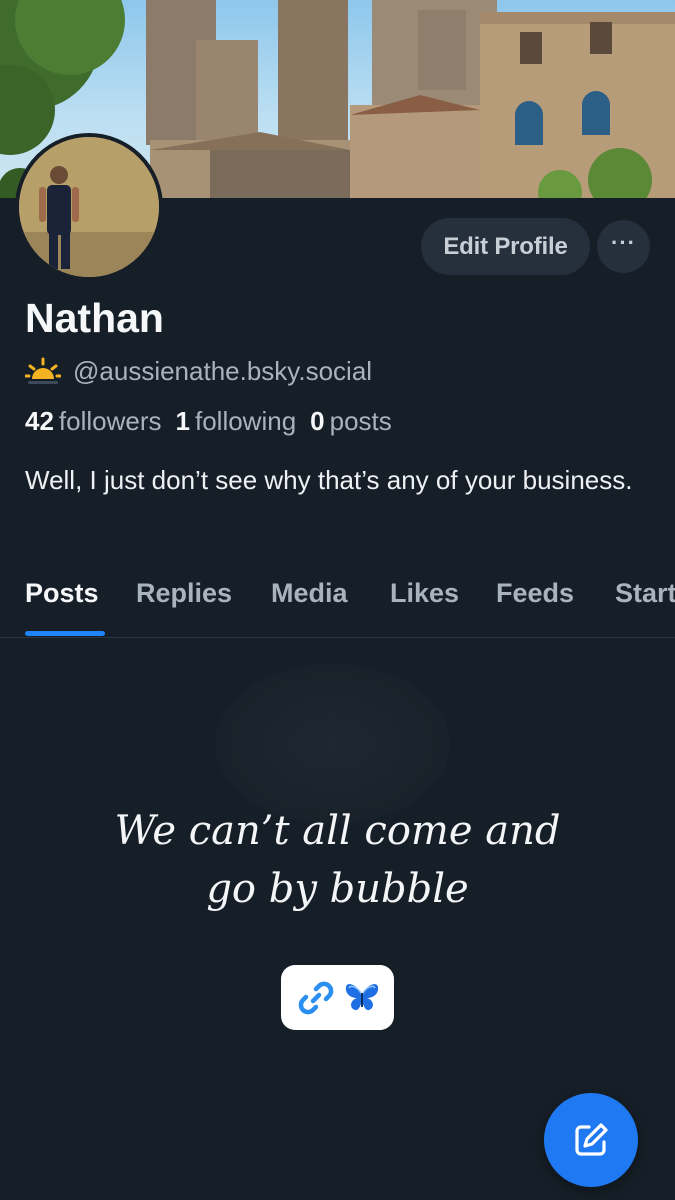 This screenshot has height=1200, width=675. I want to click on avatar-image, so click(89, 207).